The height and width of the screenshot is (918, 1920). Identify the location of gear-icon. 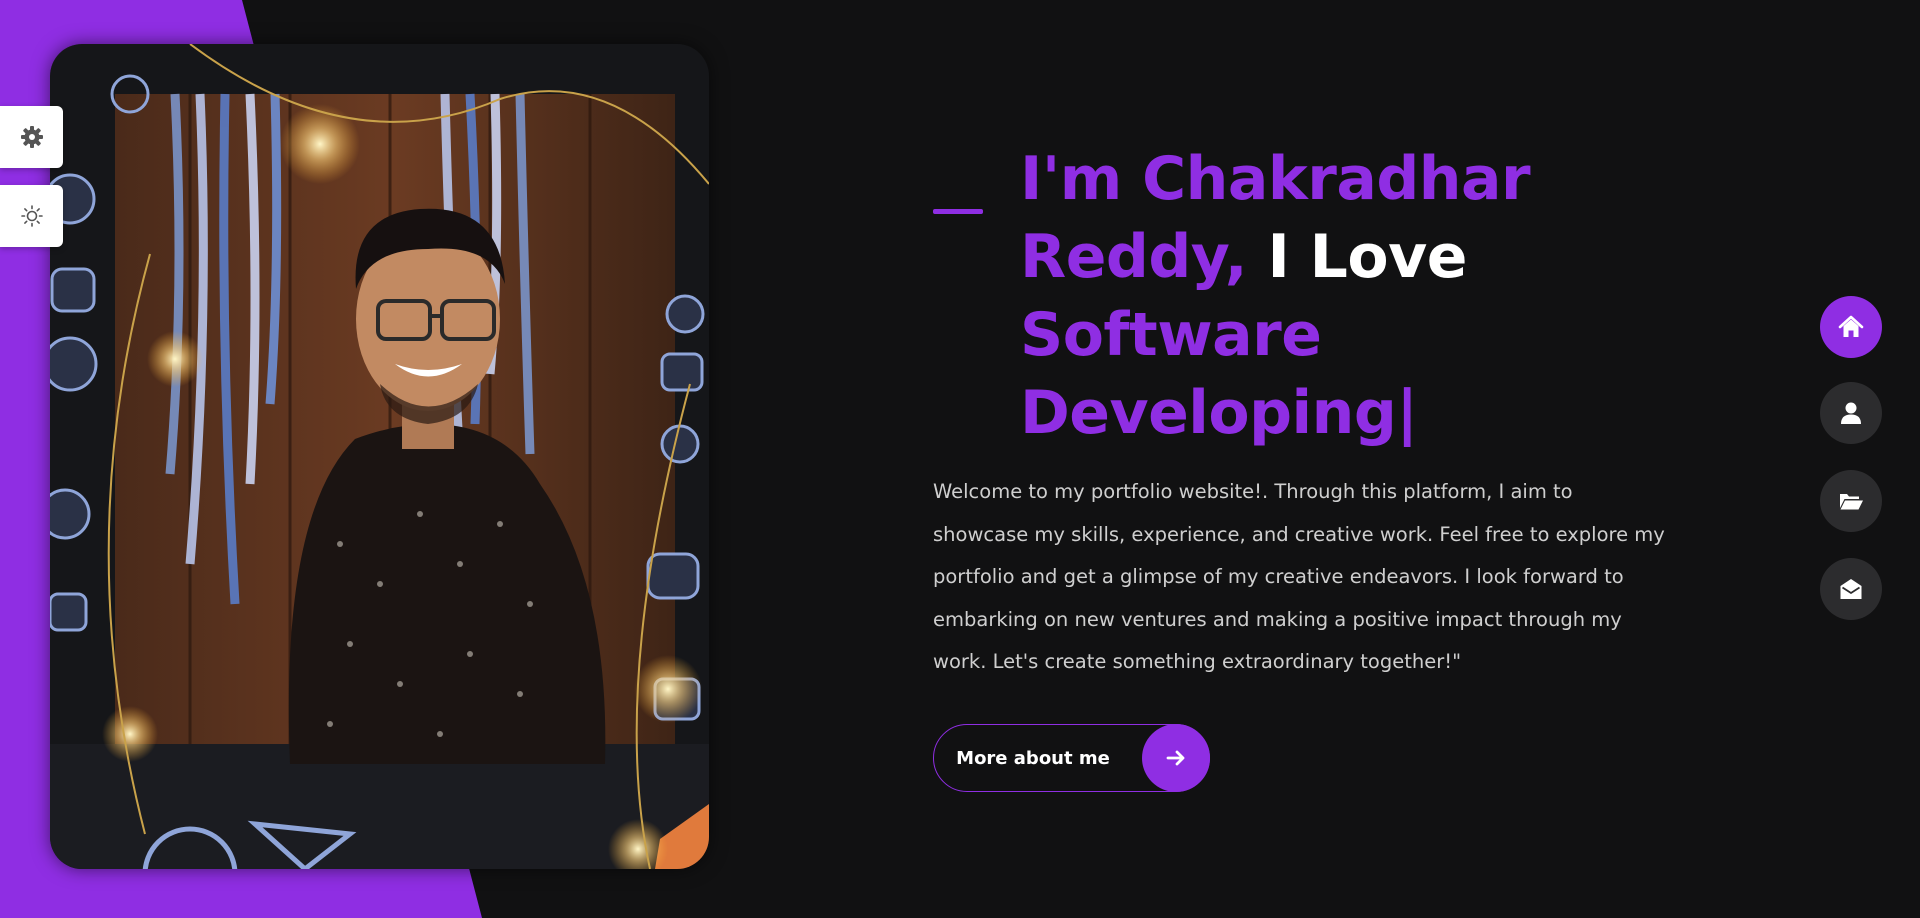
(31, 137).